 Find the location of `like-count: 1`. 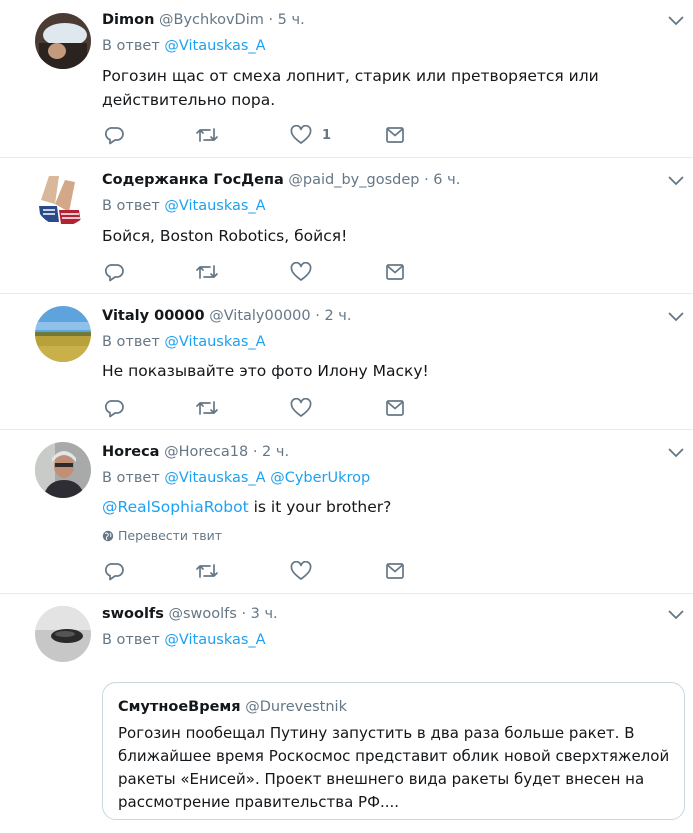

like-count: 1 is located at coordinates (327, 135).